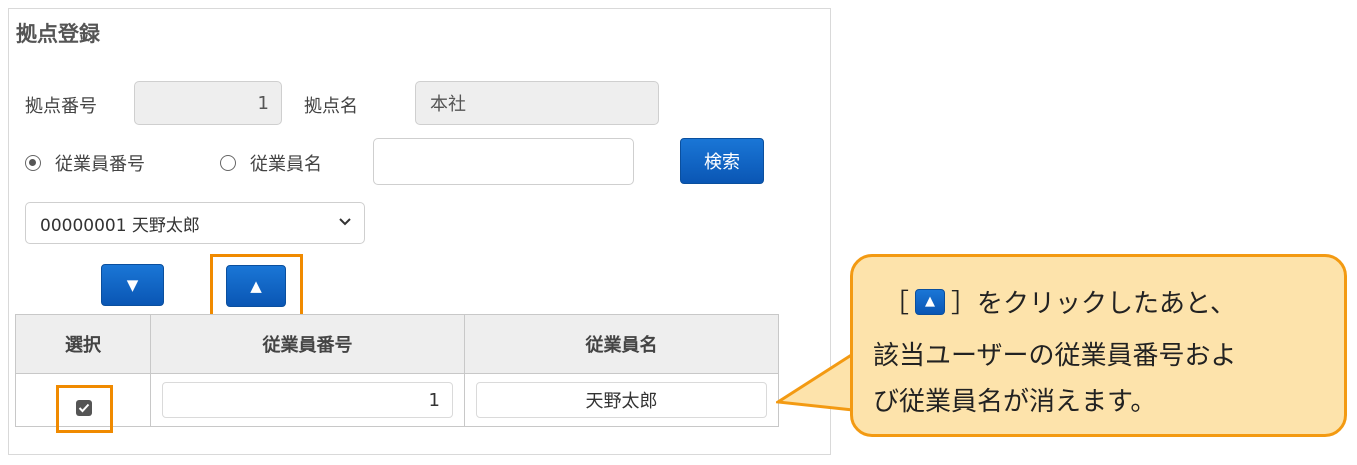 The height and width of the screenshot is (465, 1357). I want to click on radio-employee-name-label: 従業員名, so click(286, 164).